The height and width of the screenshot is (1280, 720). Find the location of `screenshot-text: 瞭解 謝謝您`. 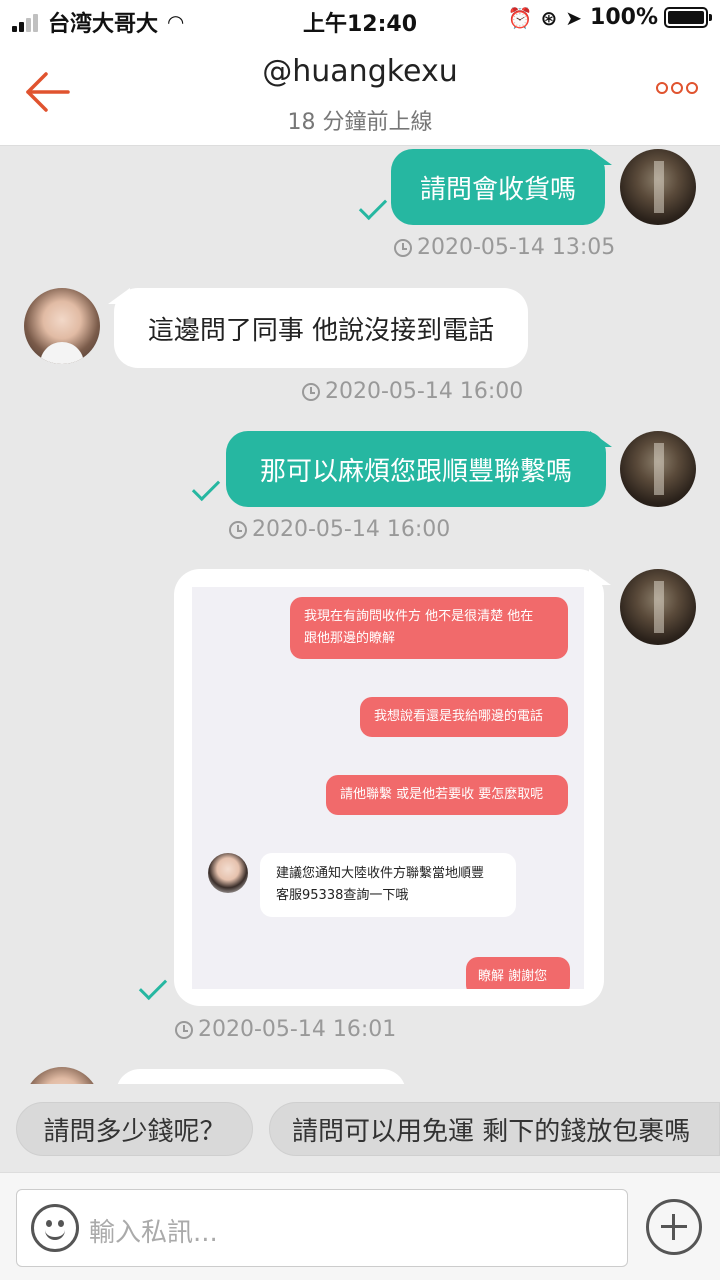

screenshot-text: 瞭解 謝謝您 is located at coordinates (513, 976).